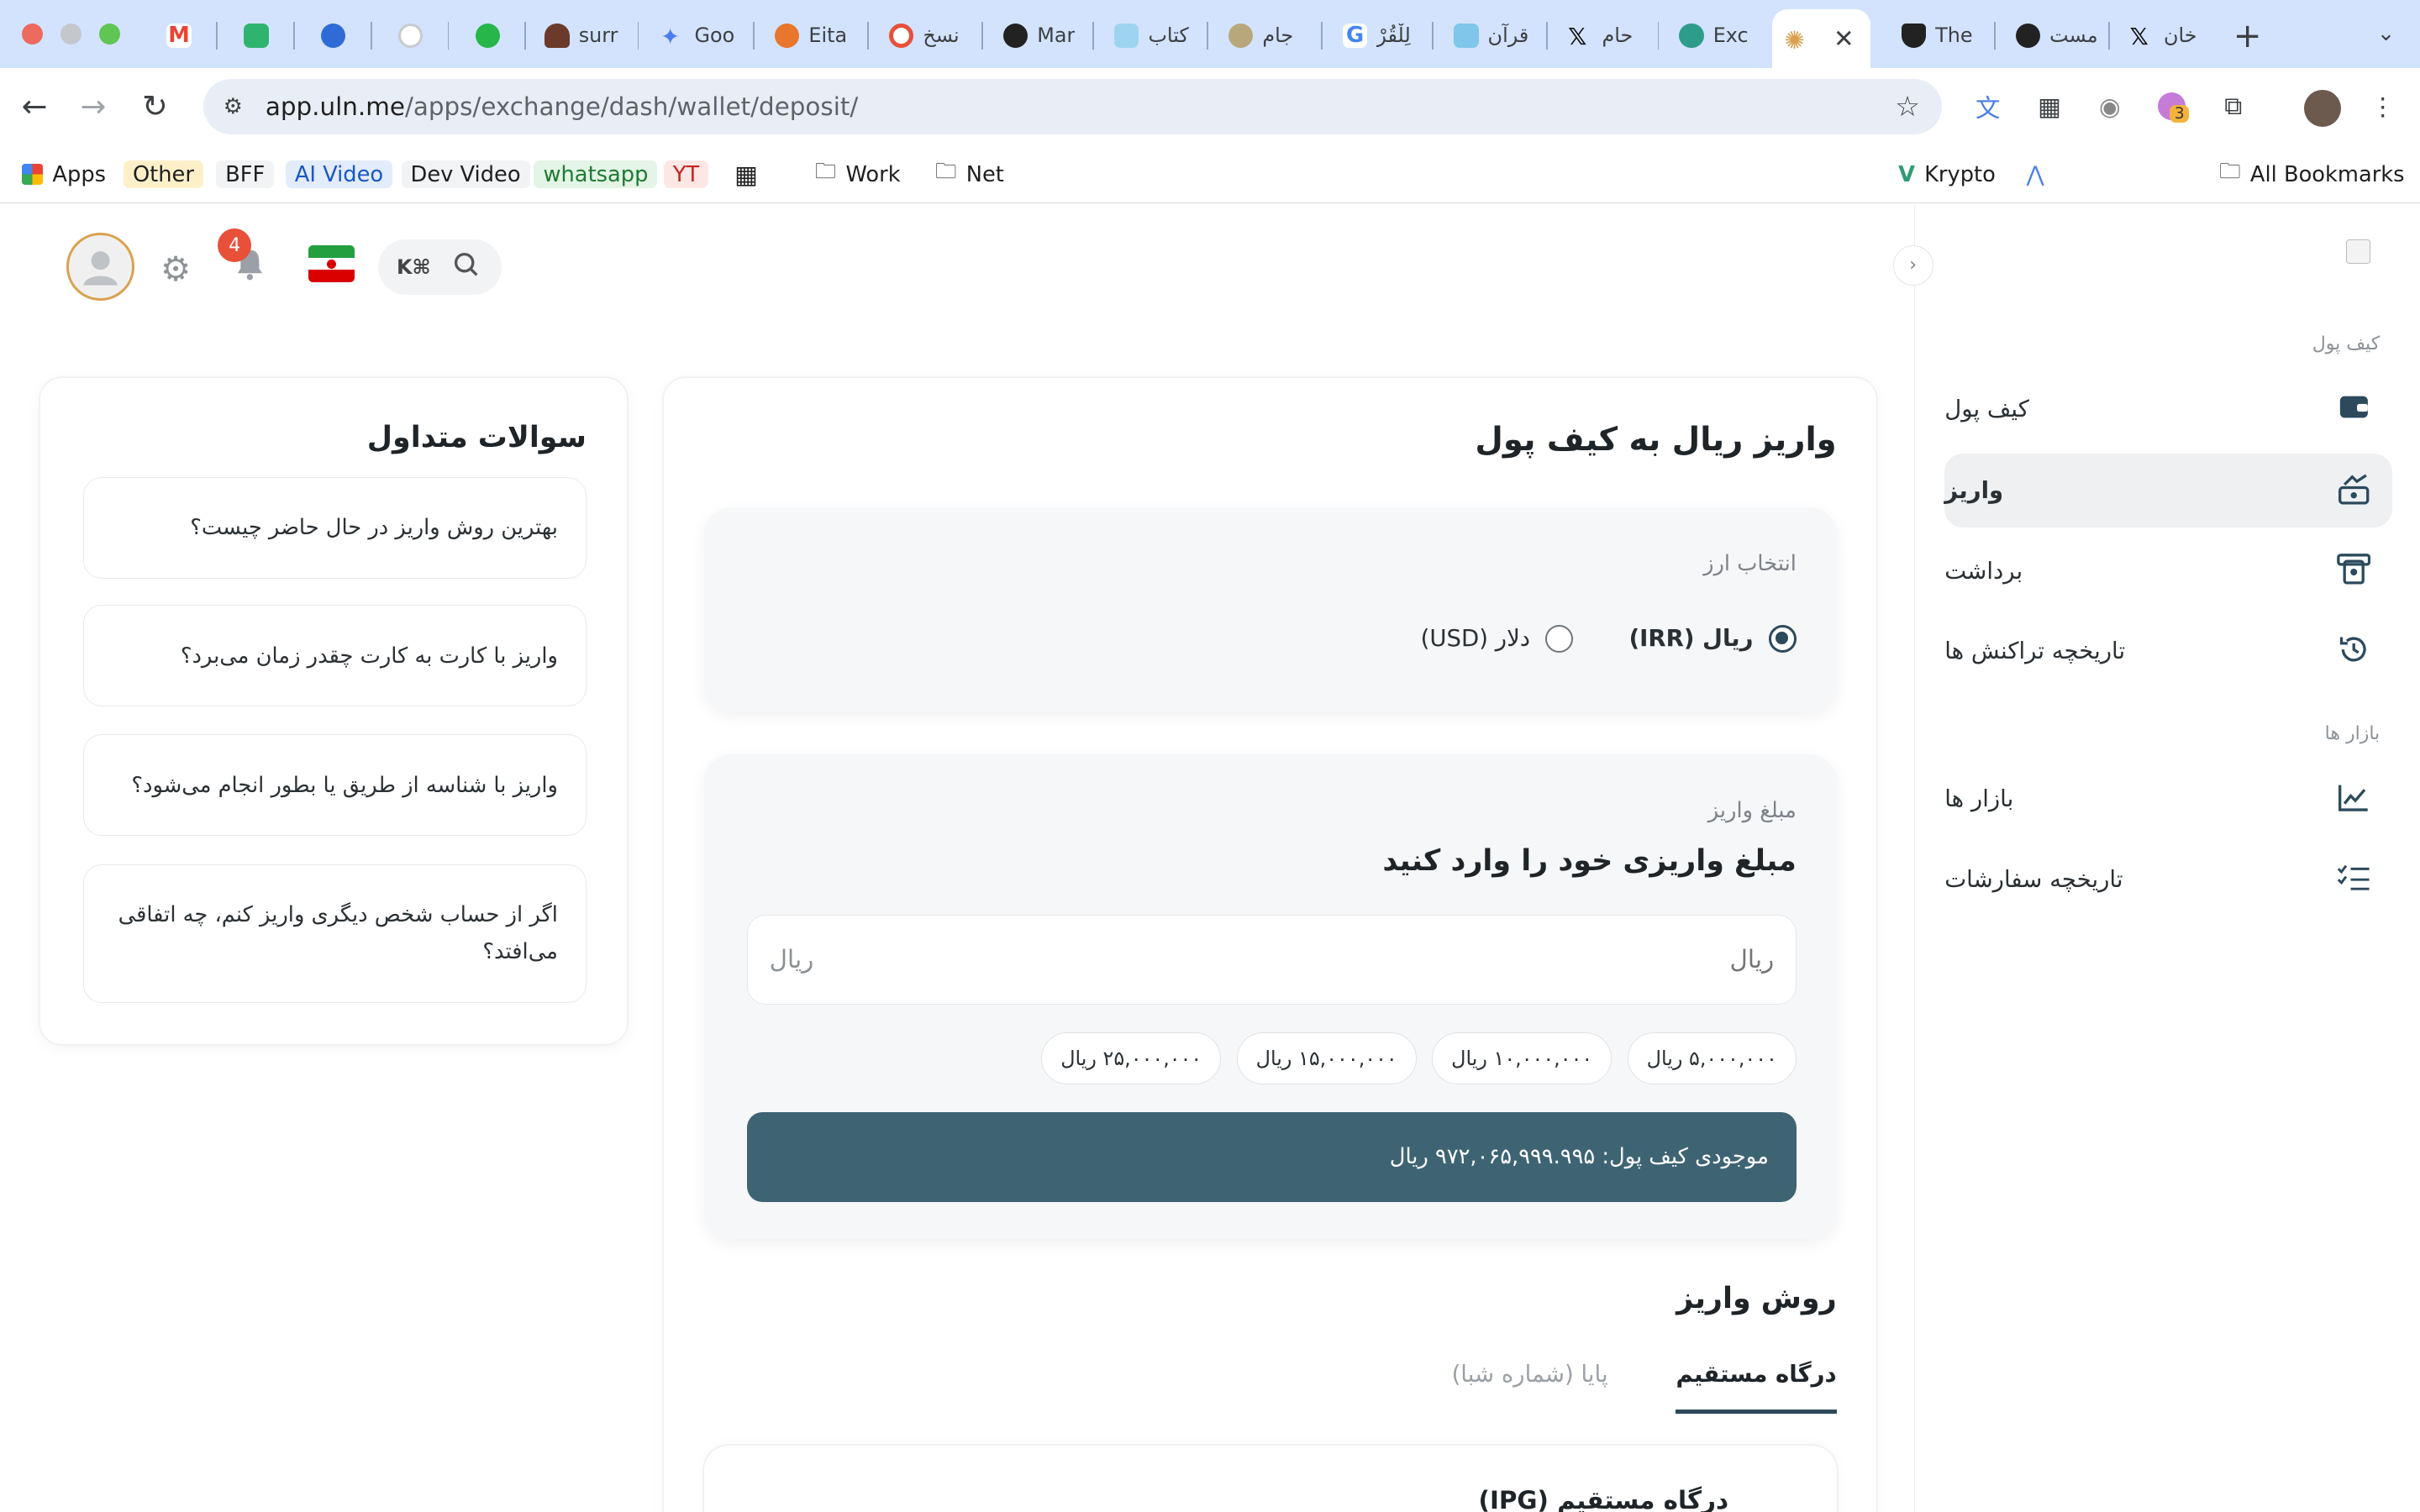  I want to click on openai-icon, so click(411, 35).